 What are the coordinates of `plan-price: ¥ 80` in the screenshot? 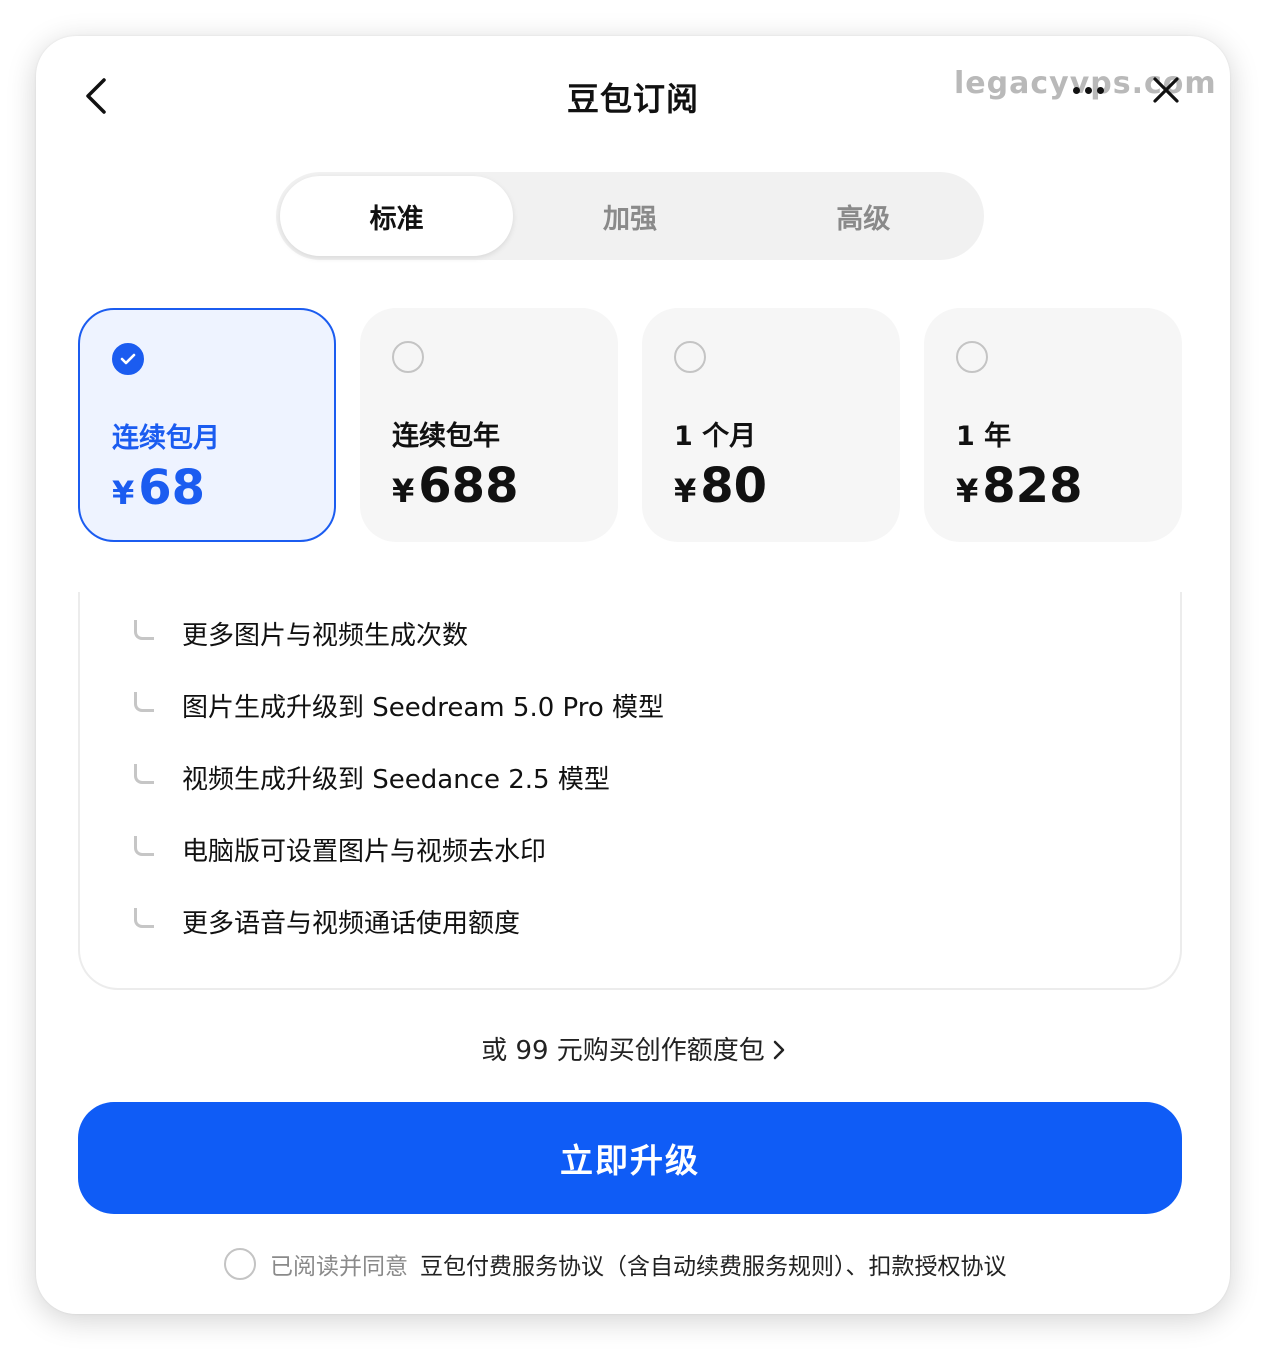 It's located at (720, 486).